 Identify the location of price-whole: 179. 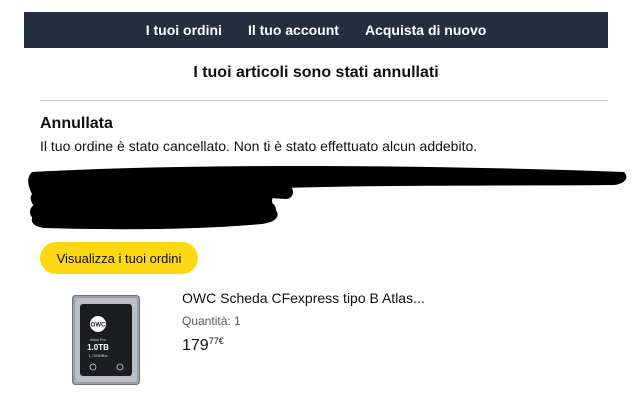
(195, 345).